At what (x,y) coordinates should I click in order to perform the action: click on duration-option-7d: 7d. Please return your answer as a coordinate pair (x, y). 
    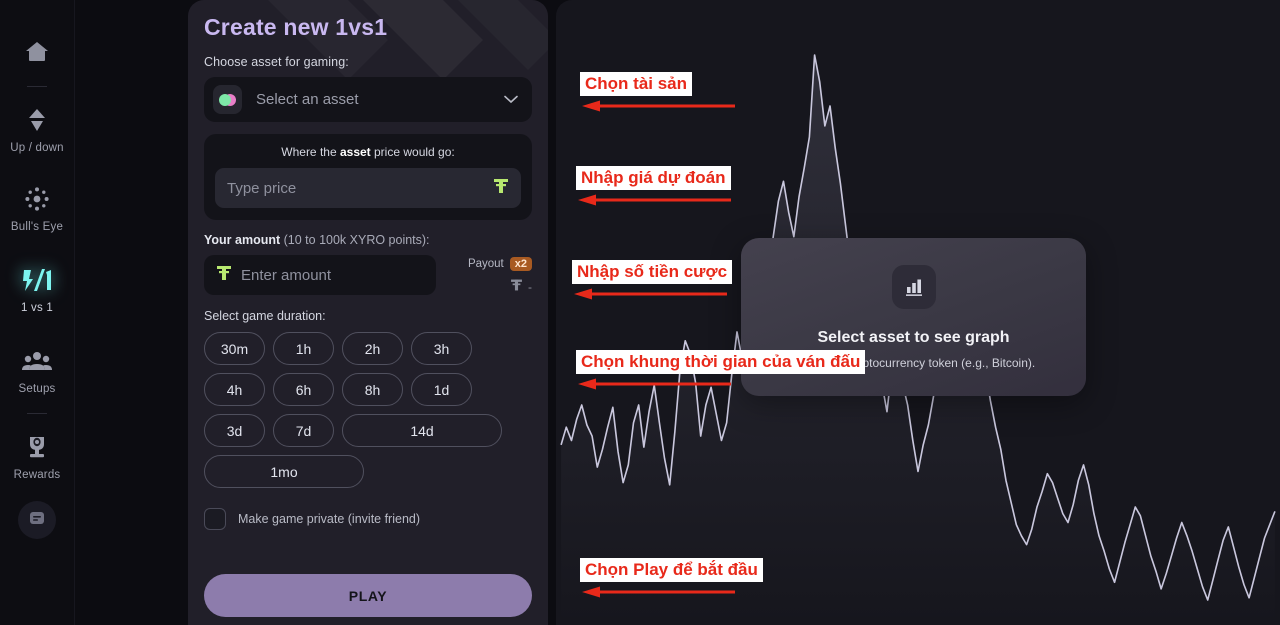
    Looking at the image, I should click on (303, 430).